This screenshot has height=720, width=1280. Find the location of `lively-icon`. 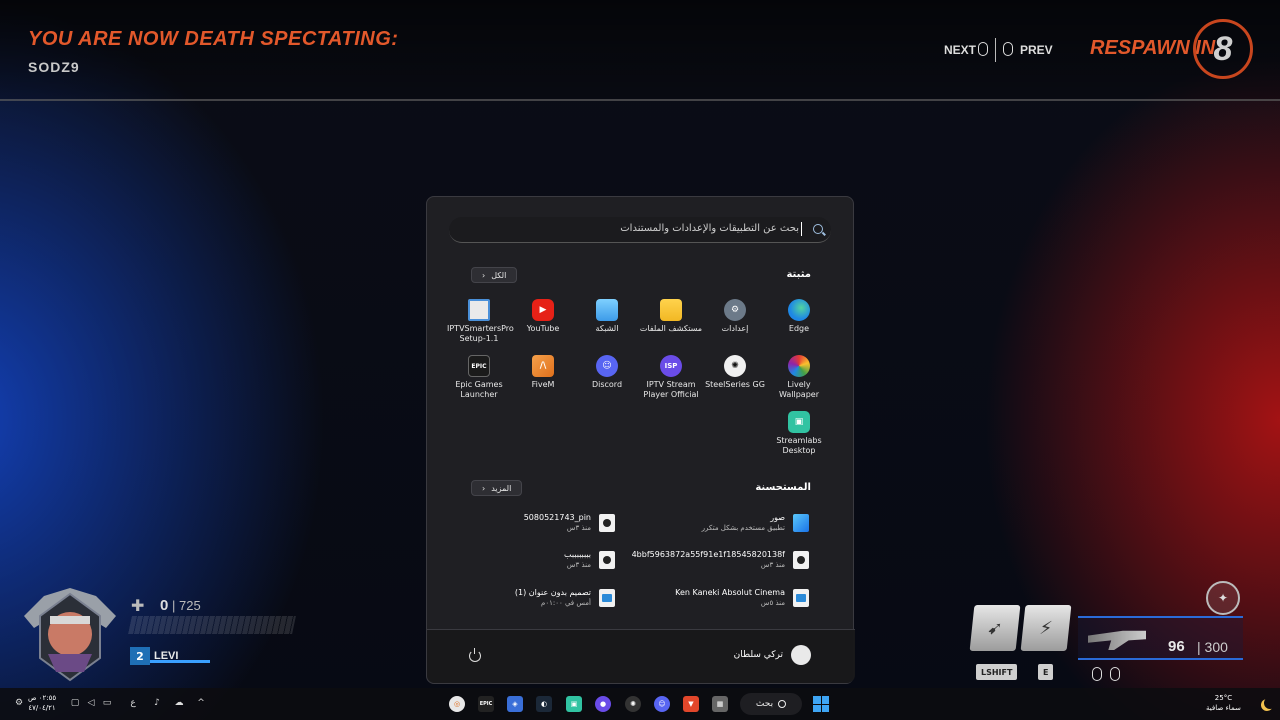

lively-icon is located at coordinates (799, 366).